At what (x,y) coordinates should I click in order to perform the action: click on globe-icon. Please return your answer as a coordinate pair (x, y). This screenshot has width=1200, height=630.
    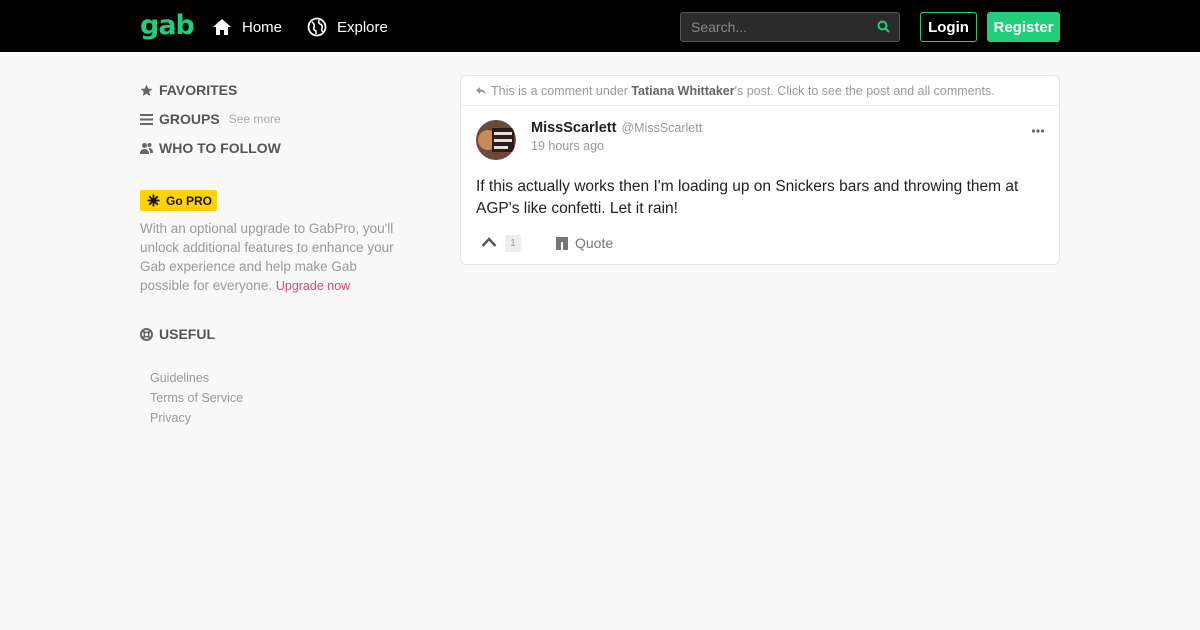
    Looking at the image, I should click on (317, 27).